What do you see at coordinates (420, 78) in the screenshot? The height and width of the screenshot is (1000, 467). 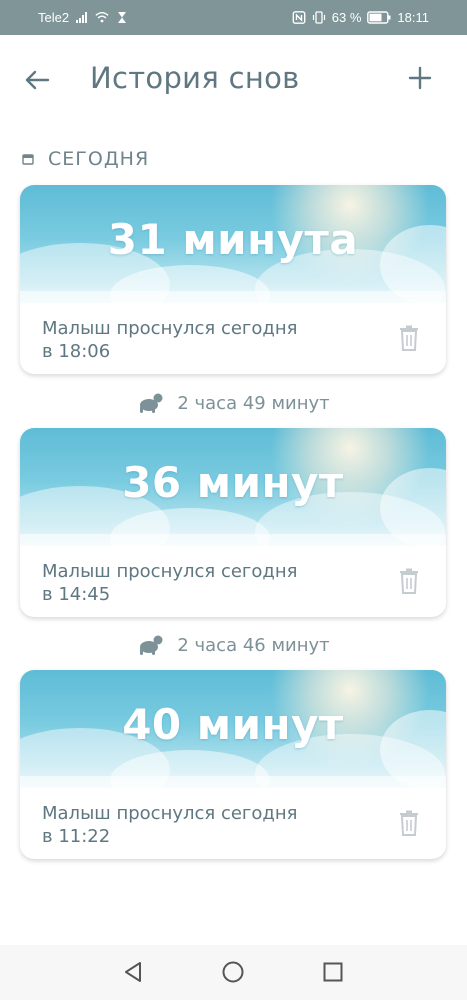 I see `plus-icon` at bounding box center [420, 78].